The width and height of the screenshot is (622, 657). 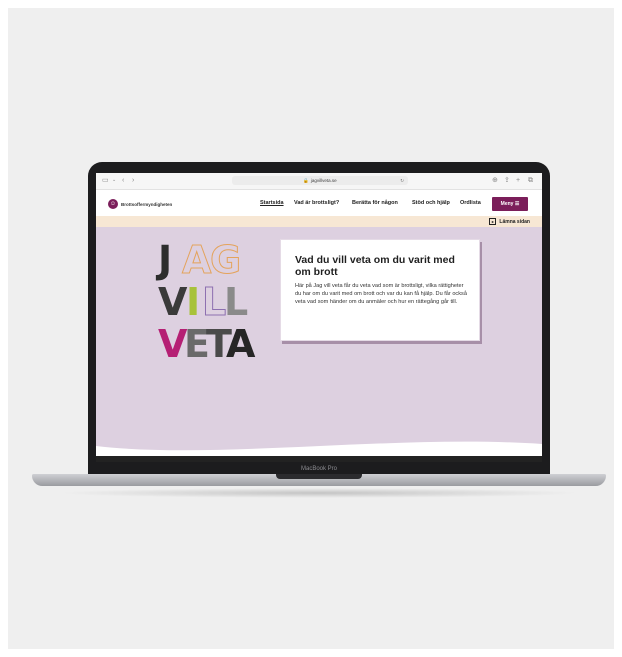 What do you see at coordinates (316, 203) in the screenshot?
I see `nav-vad-ar-brottsligt: Vad är brottsligt?` at bounding box center [316, 203].